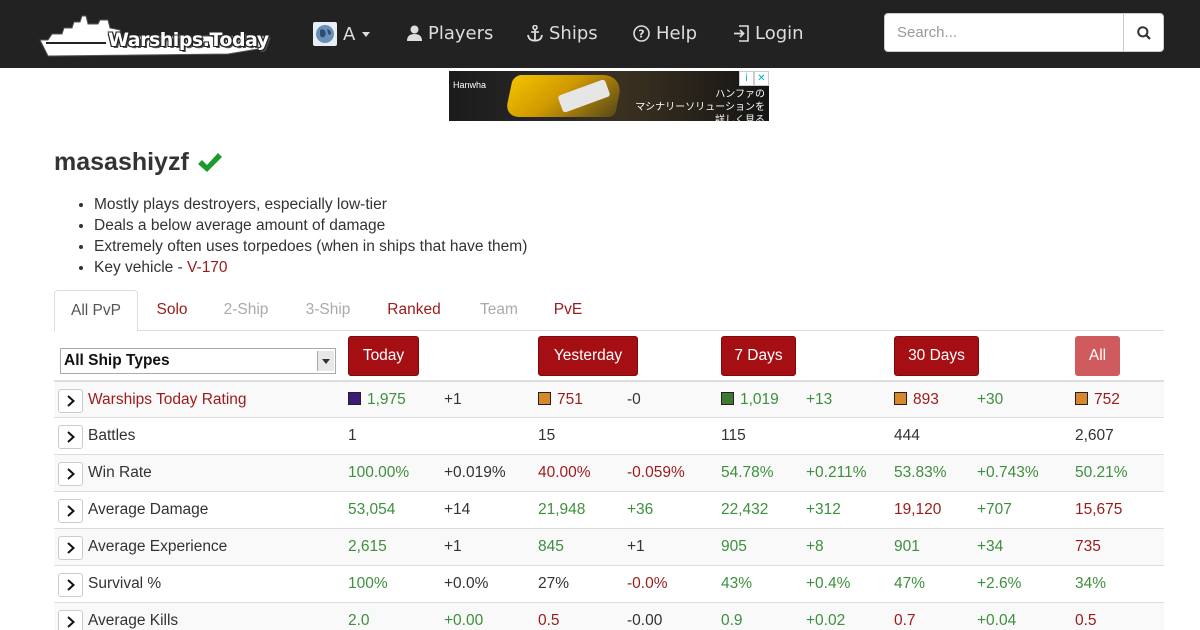 The width and height of the screenshot is (1200, 630). I want to click on stat-value: +0.04, so click(997, 620).